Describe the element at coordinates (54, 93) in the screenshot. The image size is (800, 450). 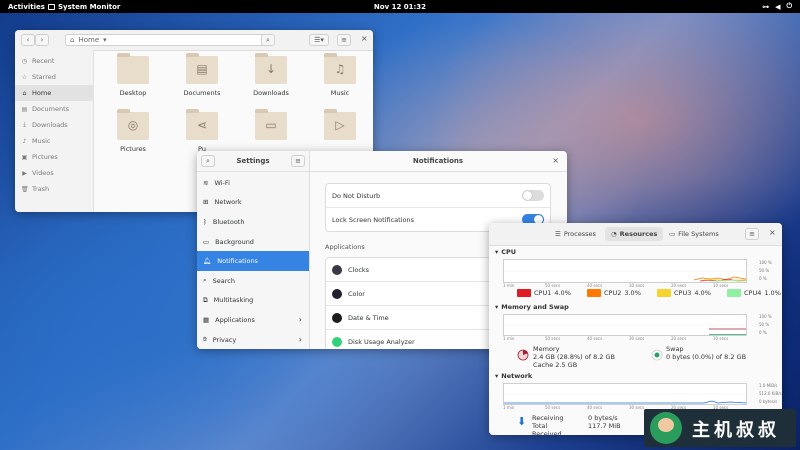
I see `sidebar-item: ⌂ Home` at that location.